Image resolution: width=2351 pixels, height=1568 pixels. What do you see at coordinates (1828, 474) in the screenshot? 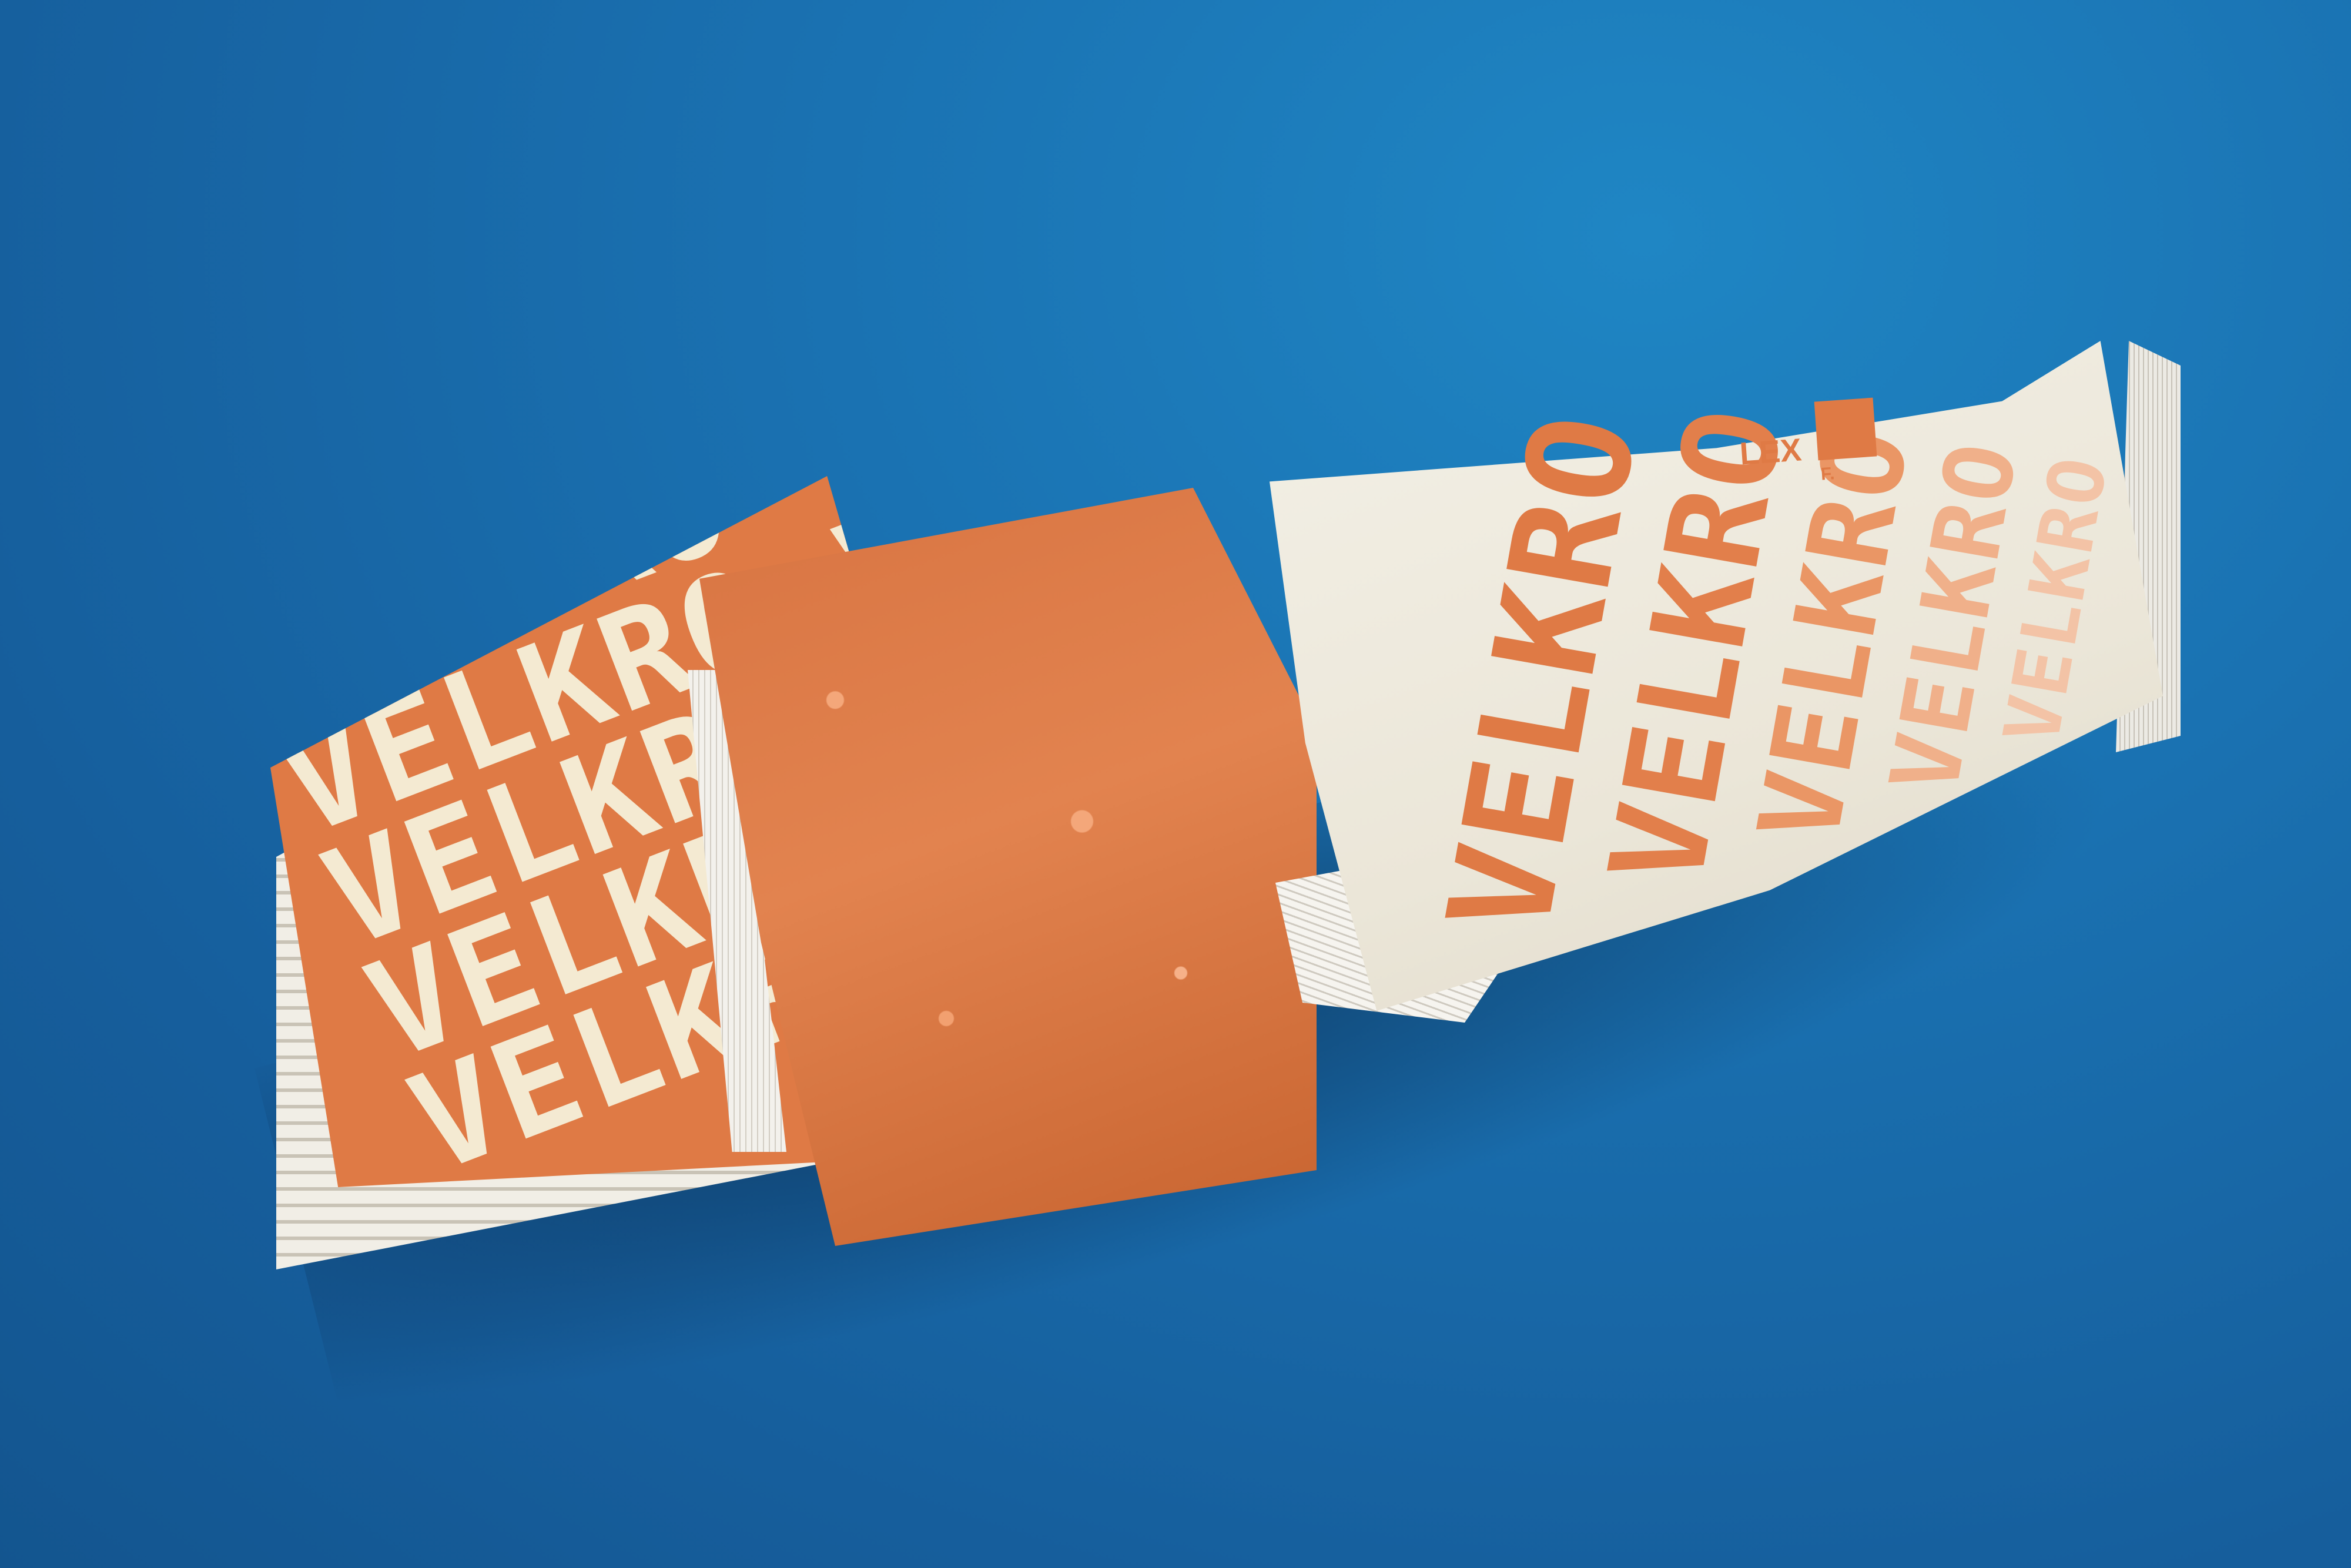
I see `logo-mark: F.` at bounding box center [1828, 474].